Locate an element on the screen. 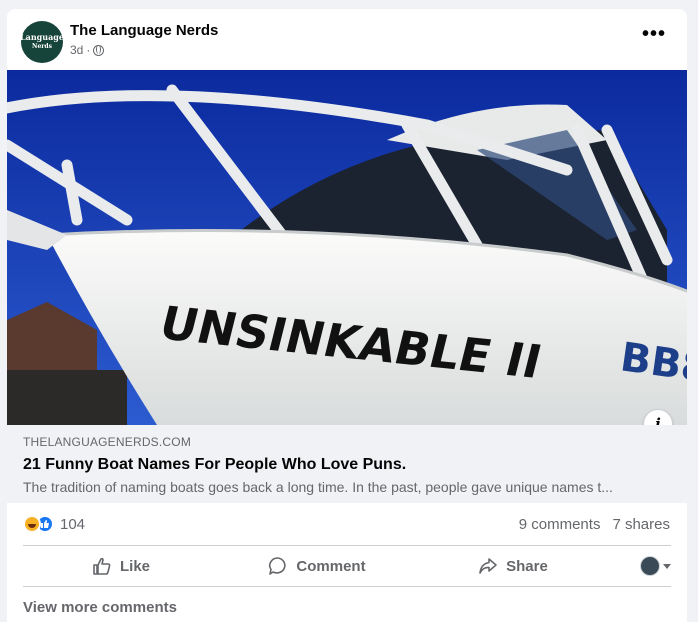 The width and height of the screenshot is (698, 622). like-label: Like is located at coordinates (134, 566).